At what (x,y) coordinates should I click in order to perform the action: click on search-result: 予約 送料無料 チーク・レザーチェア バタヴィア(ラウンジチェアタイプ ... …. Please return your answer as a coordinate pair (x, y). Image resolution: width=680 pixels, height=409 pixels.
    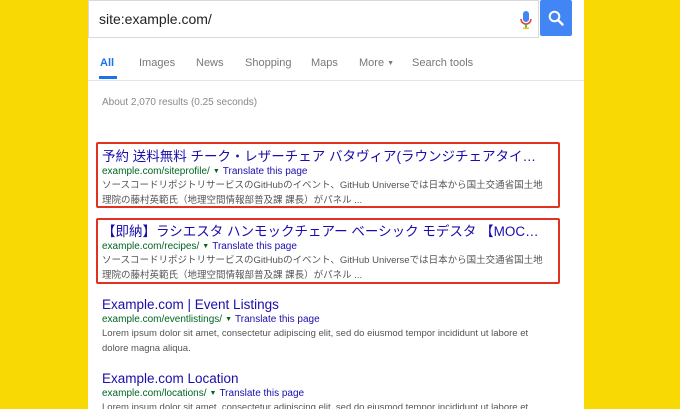
    Looking at the image, I should click on (327, 178).